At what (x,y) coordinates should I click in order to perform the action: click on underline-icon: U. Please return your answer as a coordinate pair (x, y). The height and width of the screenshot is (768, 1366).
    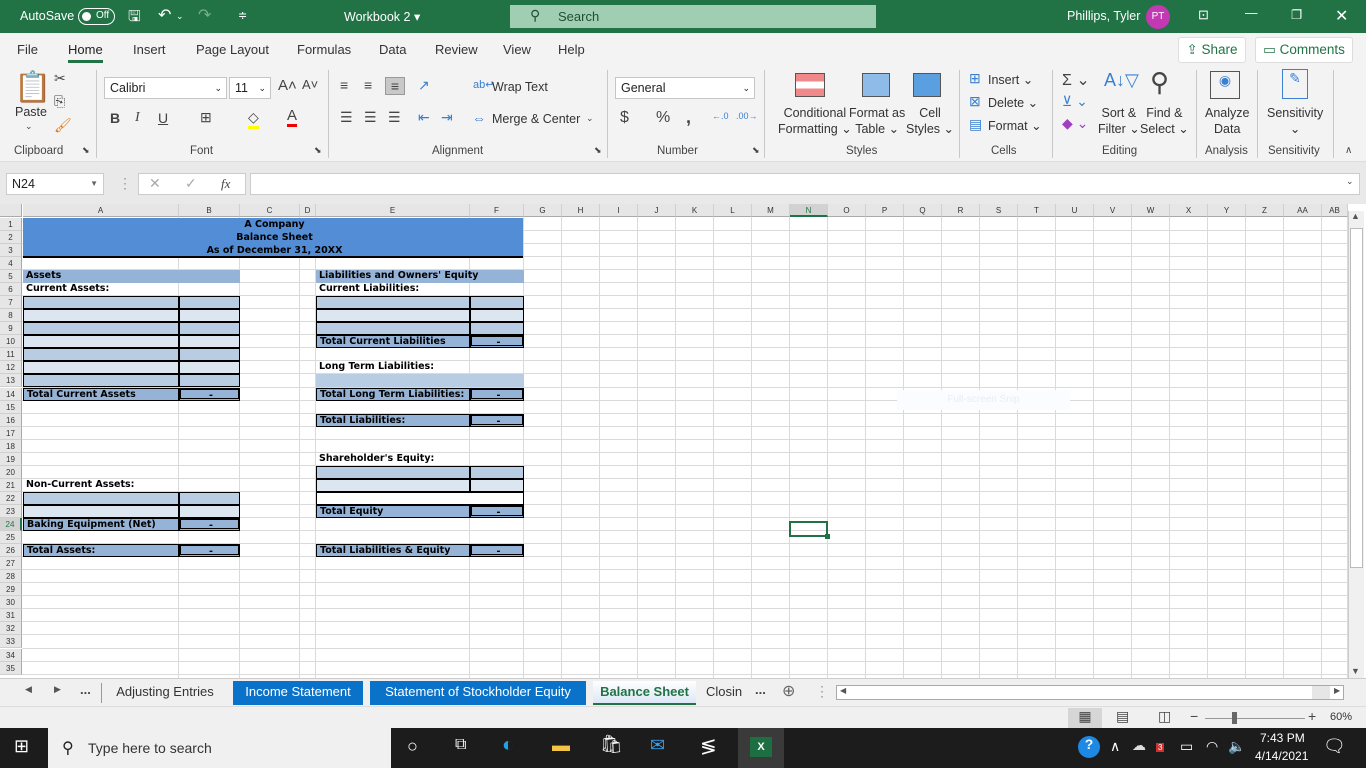
    Looking at the image, I should click on (163, 118).